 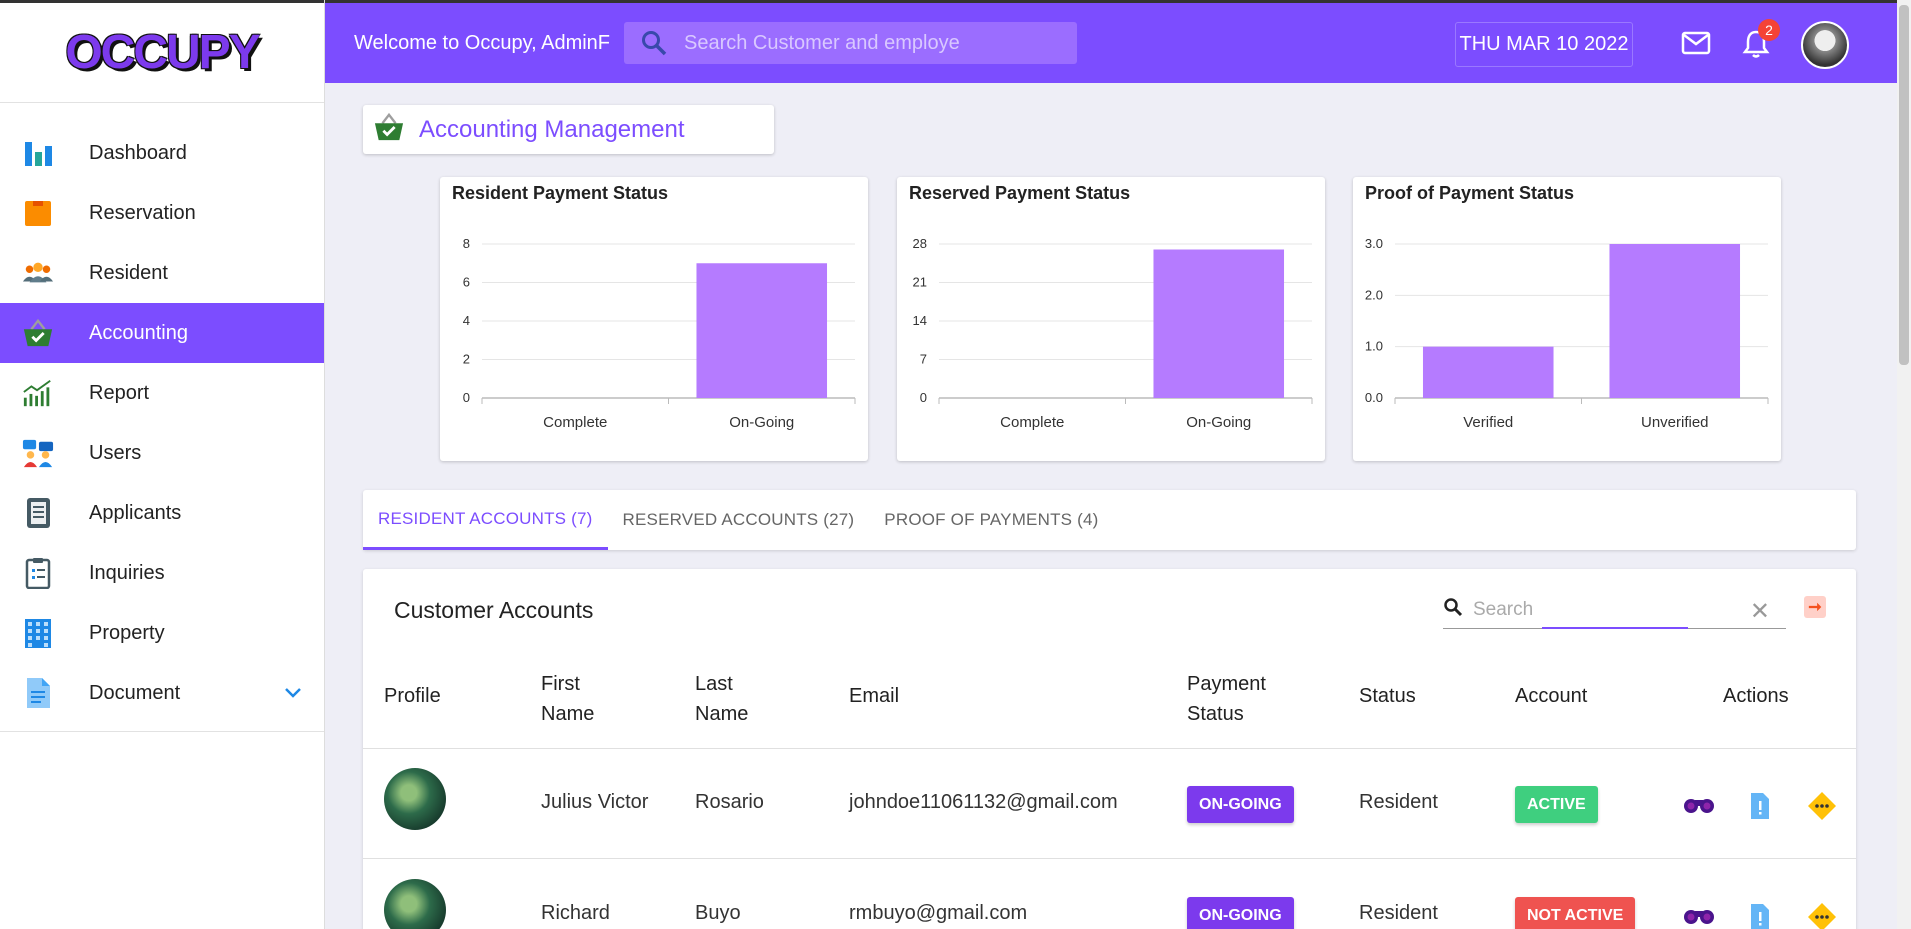 What do you see at coordinates (567, 699) in the screenshot?
I see `column-header-first-name: First Name` at bounding box center [567, 699].